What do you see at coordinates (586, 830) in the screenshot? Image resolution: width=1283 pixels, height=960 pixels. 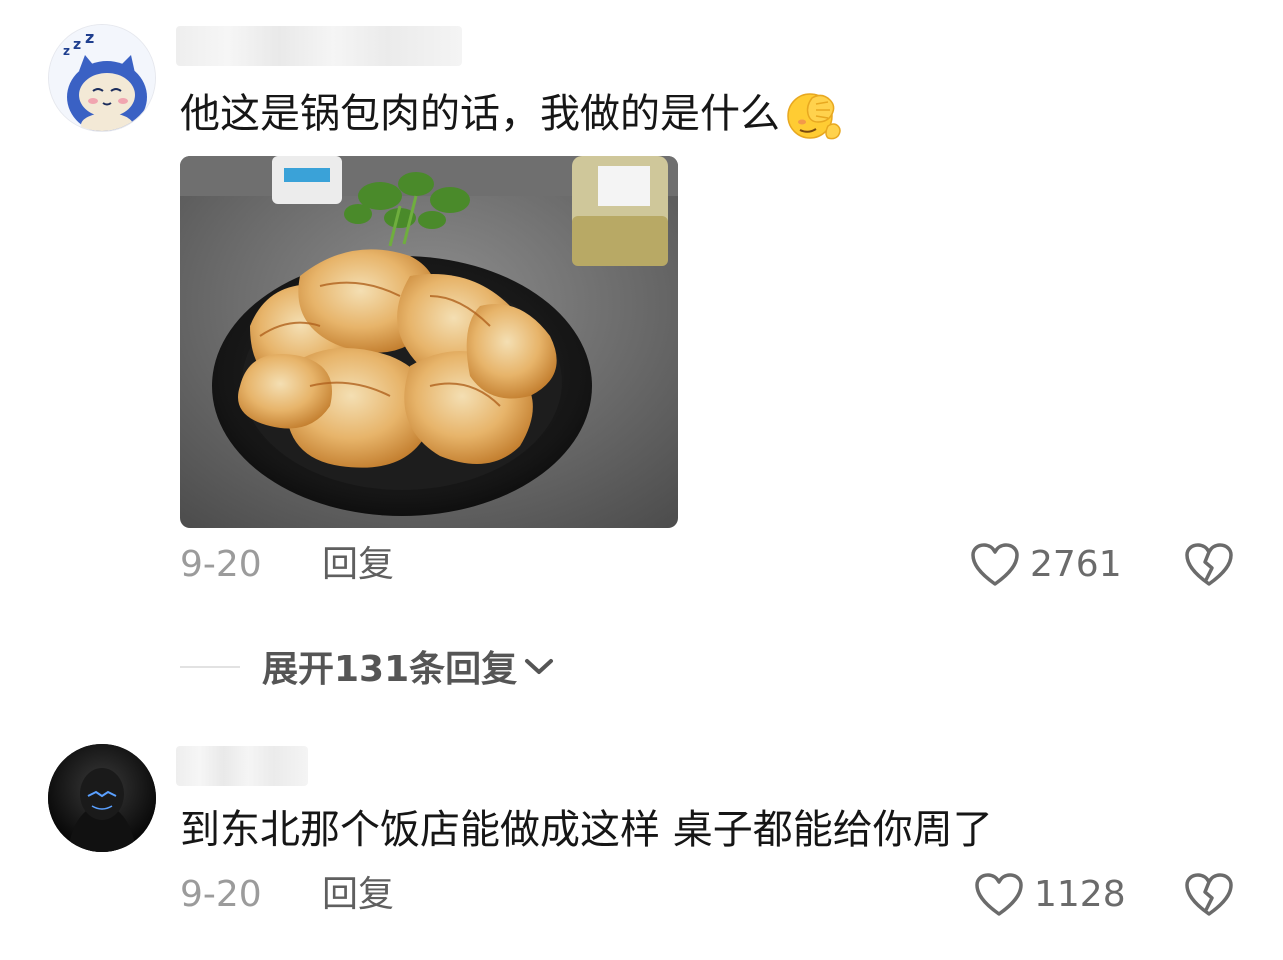 I see `comment-text: 到东北那个饭店能做成这样 桌子都能给你周了` at bounding box center [586, 830].